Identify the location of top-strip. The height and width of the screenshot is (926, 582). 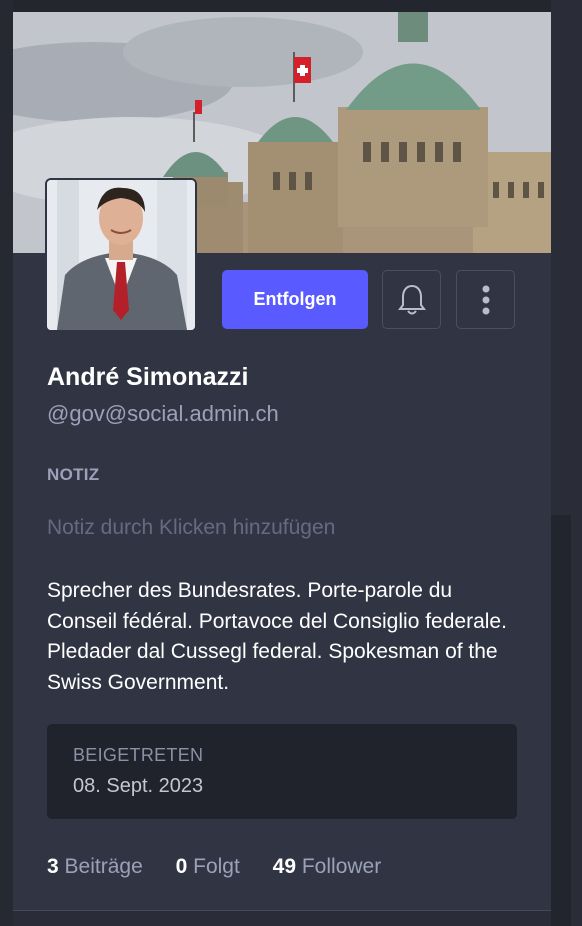
(291, 6).